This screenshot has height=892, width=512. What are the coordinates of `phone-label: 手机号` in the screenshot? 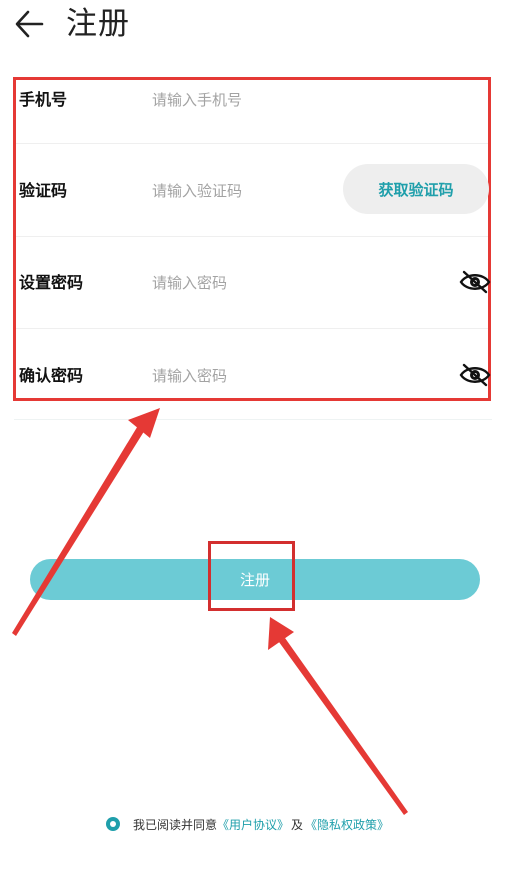 It's located at (43, 99).